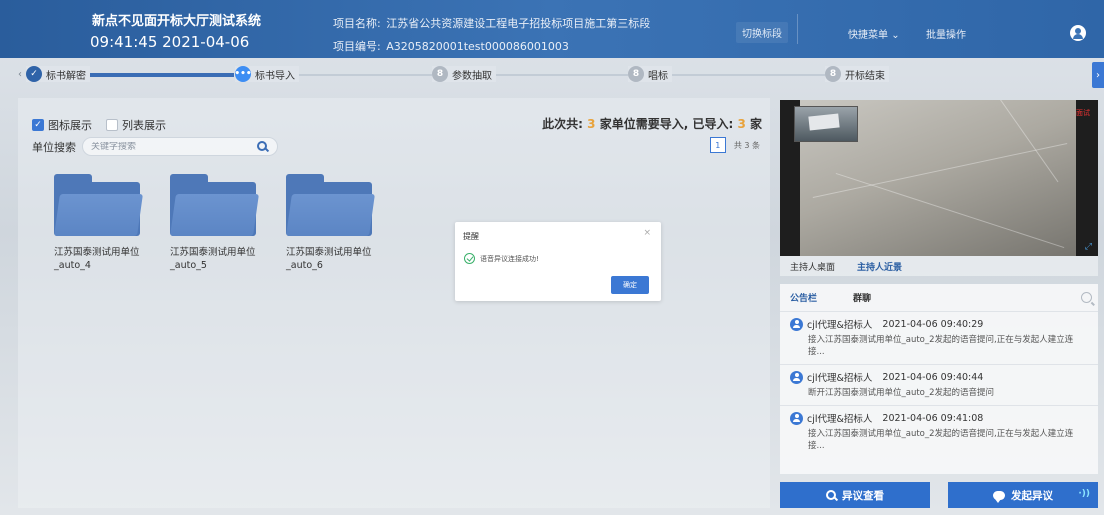 The image size is (1104, 515). What do you see at coordinates (1032, 495) in the screenshot?
I see `raise-objection-label: 发起异议` at bounding box center [1032, 495].